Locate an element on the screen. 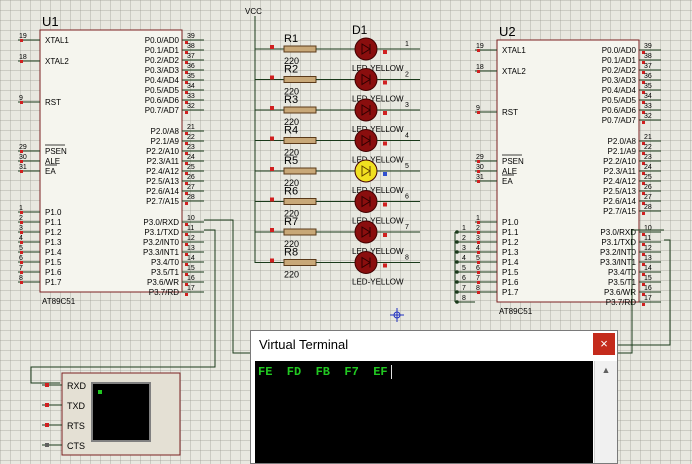  terminal-scrollbar: ▲ is located at coordinates (605, 412).